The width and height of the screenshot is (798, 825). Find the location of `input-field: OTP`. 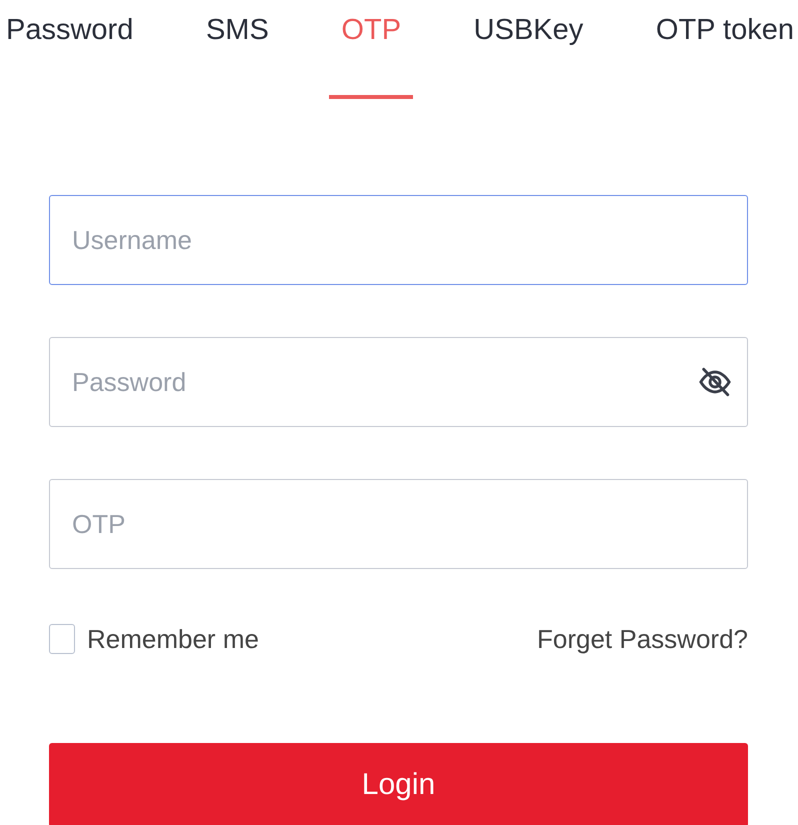

input-field: OTP is located at coordinates (398, 524).